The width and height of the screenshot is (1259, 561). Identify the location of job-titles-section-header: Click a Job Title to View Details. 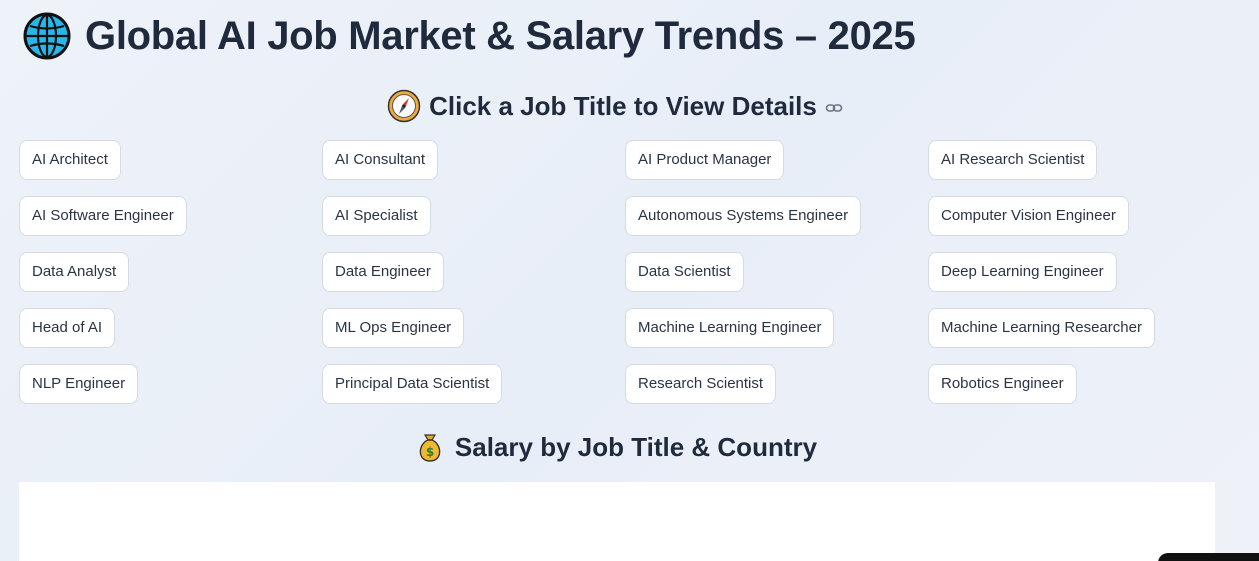
(615, 106).